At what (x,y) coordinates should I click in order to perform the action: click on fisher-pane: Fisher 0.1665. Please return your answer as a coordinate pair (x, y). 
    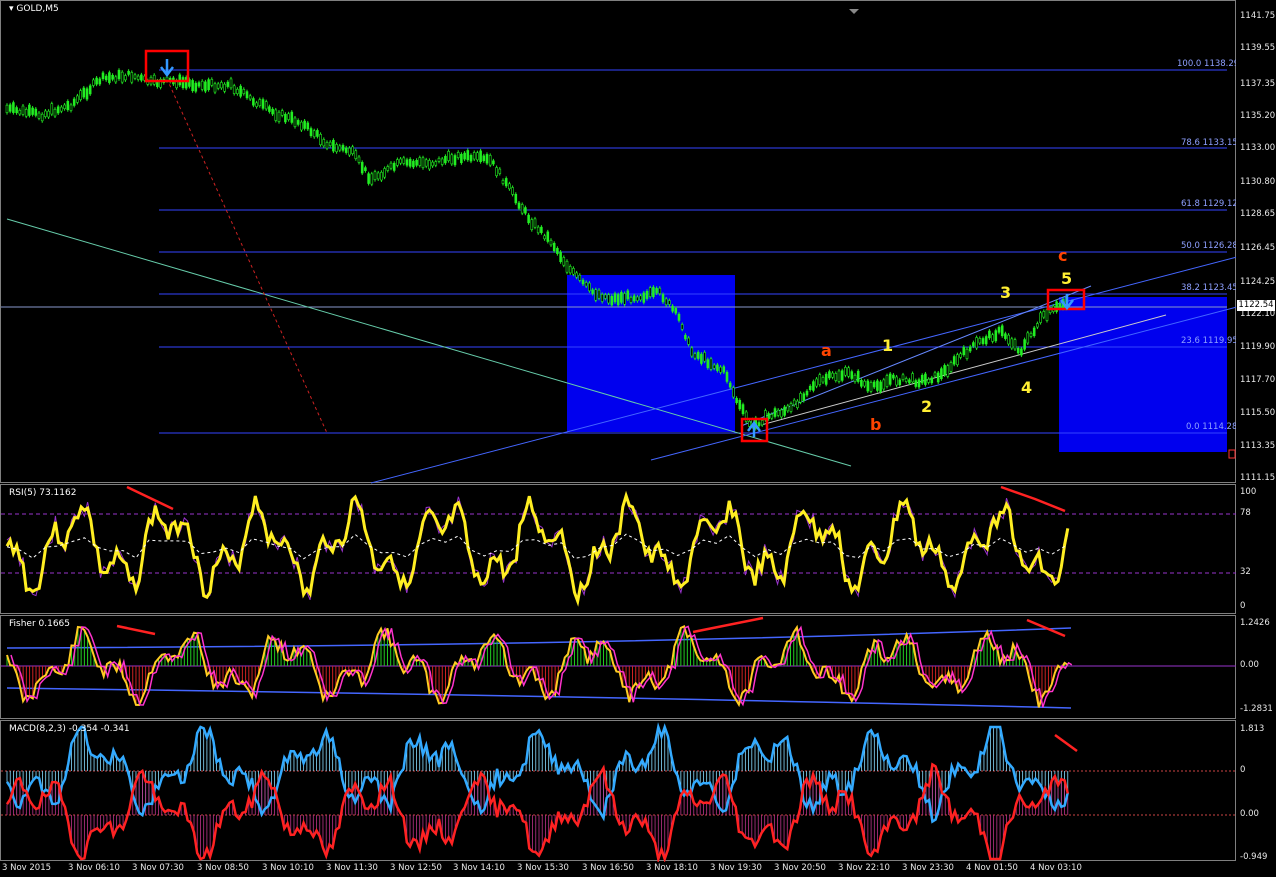
    Looking at the image, I should click on (618, 667).